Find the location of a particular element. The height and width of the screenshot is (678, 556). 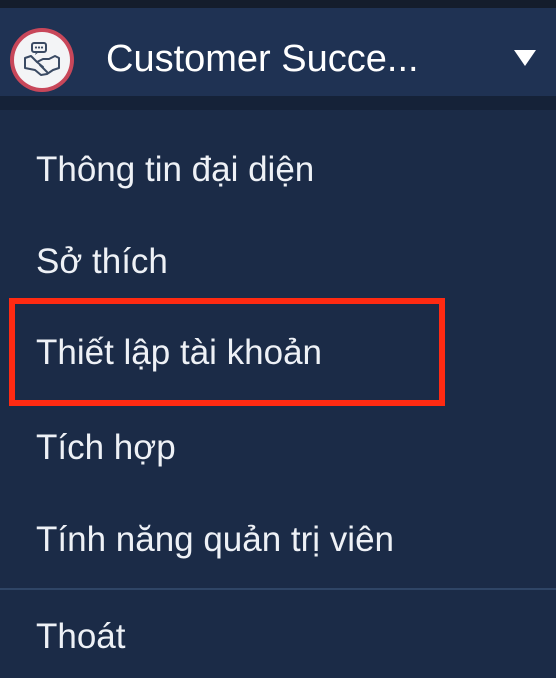

menu-item-admin-features: Tính năng quản trị viên is located at coordinates (215, 540).